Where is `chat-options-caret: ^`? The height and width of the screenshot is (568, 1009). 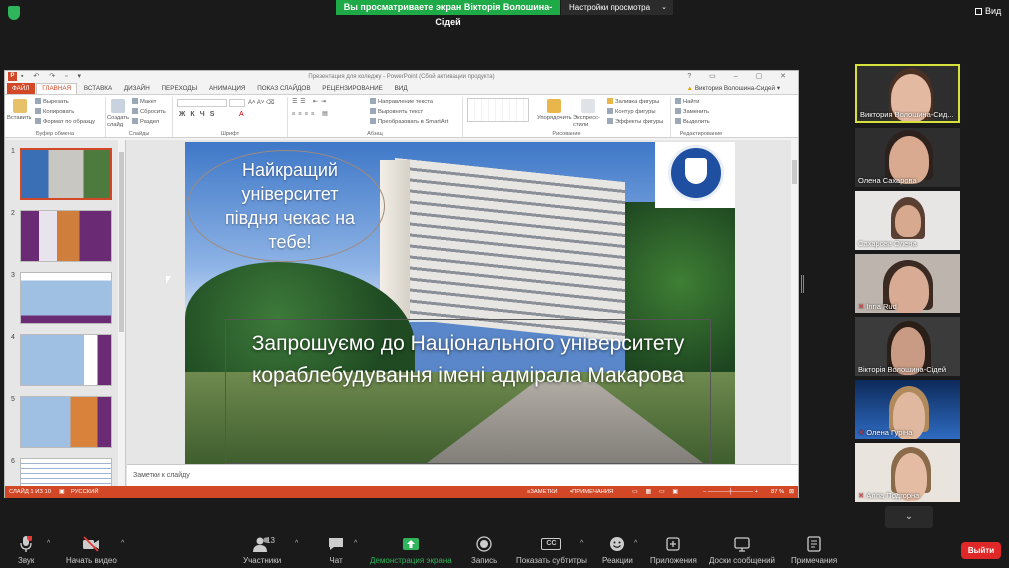
chat-options-caret: ^ is located at coordinates (355, 543).